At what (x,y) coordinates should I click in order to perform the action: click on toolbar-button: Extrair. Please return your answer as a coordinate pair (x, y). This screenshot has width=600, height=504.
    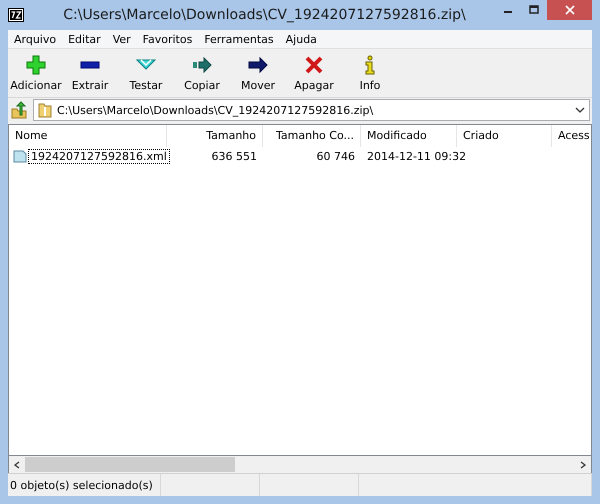
    Looking at the image, I should click on (90, 73).